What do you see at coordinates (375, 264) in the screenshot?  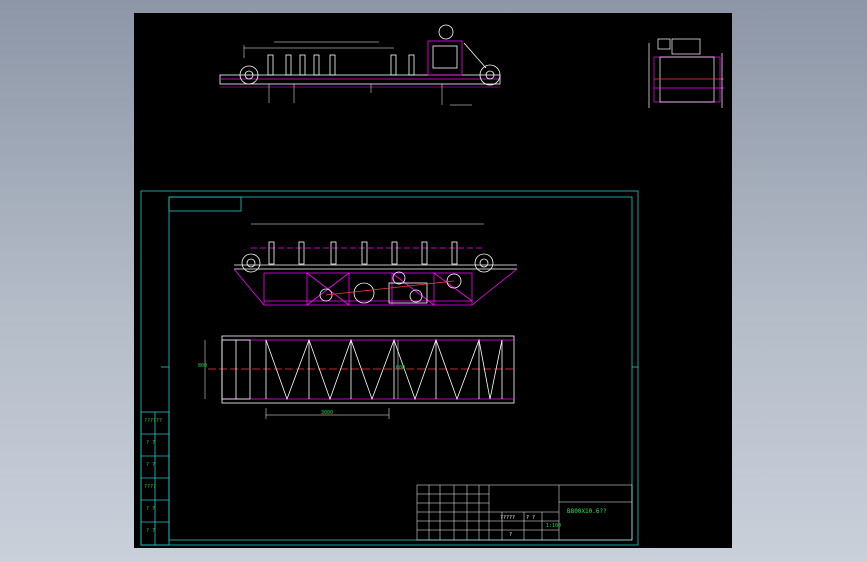 I see `main-elevation-view` at bounding box center [375, 264].